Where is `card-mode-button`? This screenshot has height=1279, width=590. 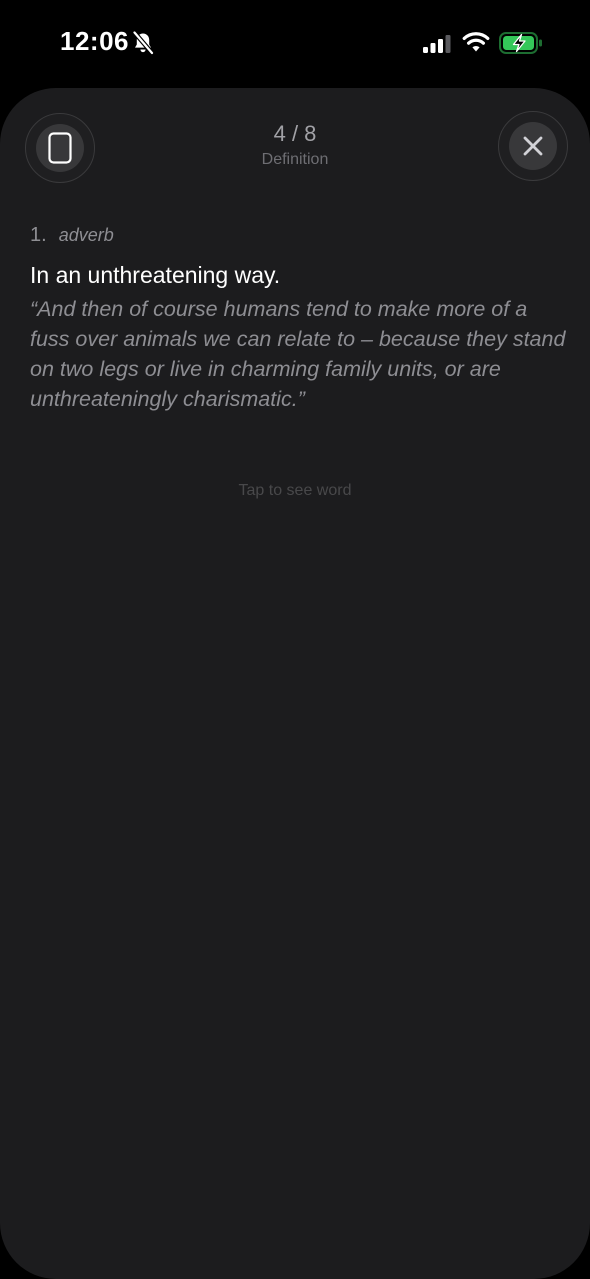 card-mode-button is located at coordinates (60, 148).